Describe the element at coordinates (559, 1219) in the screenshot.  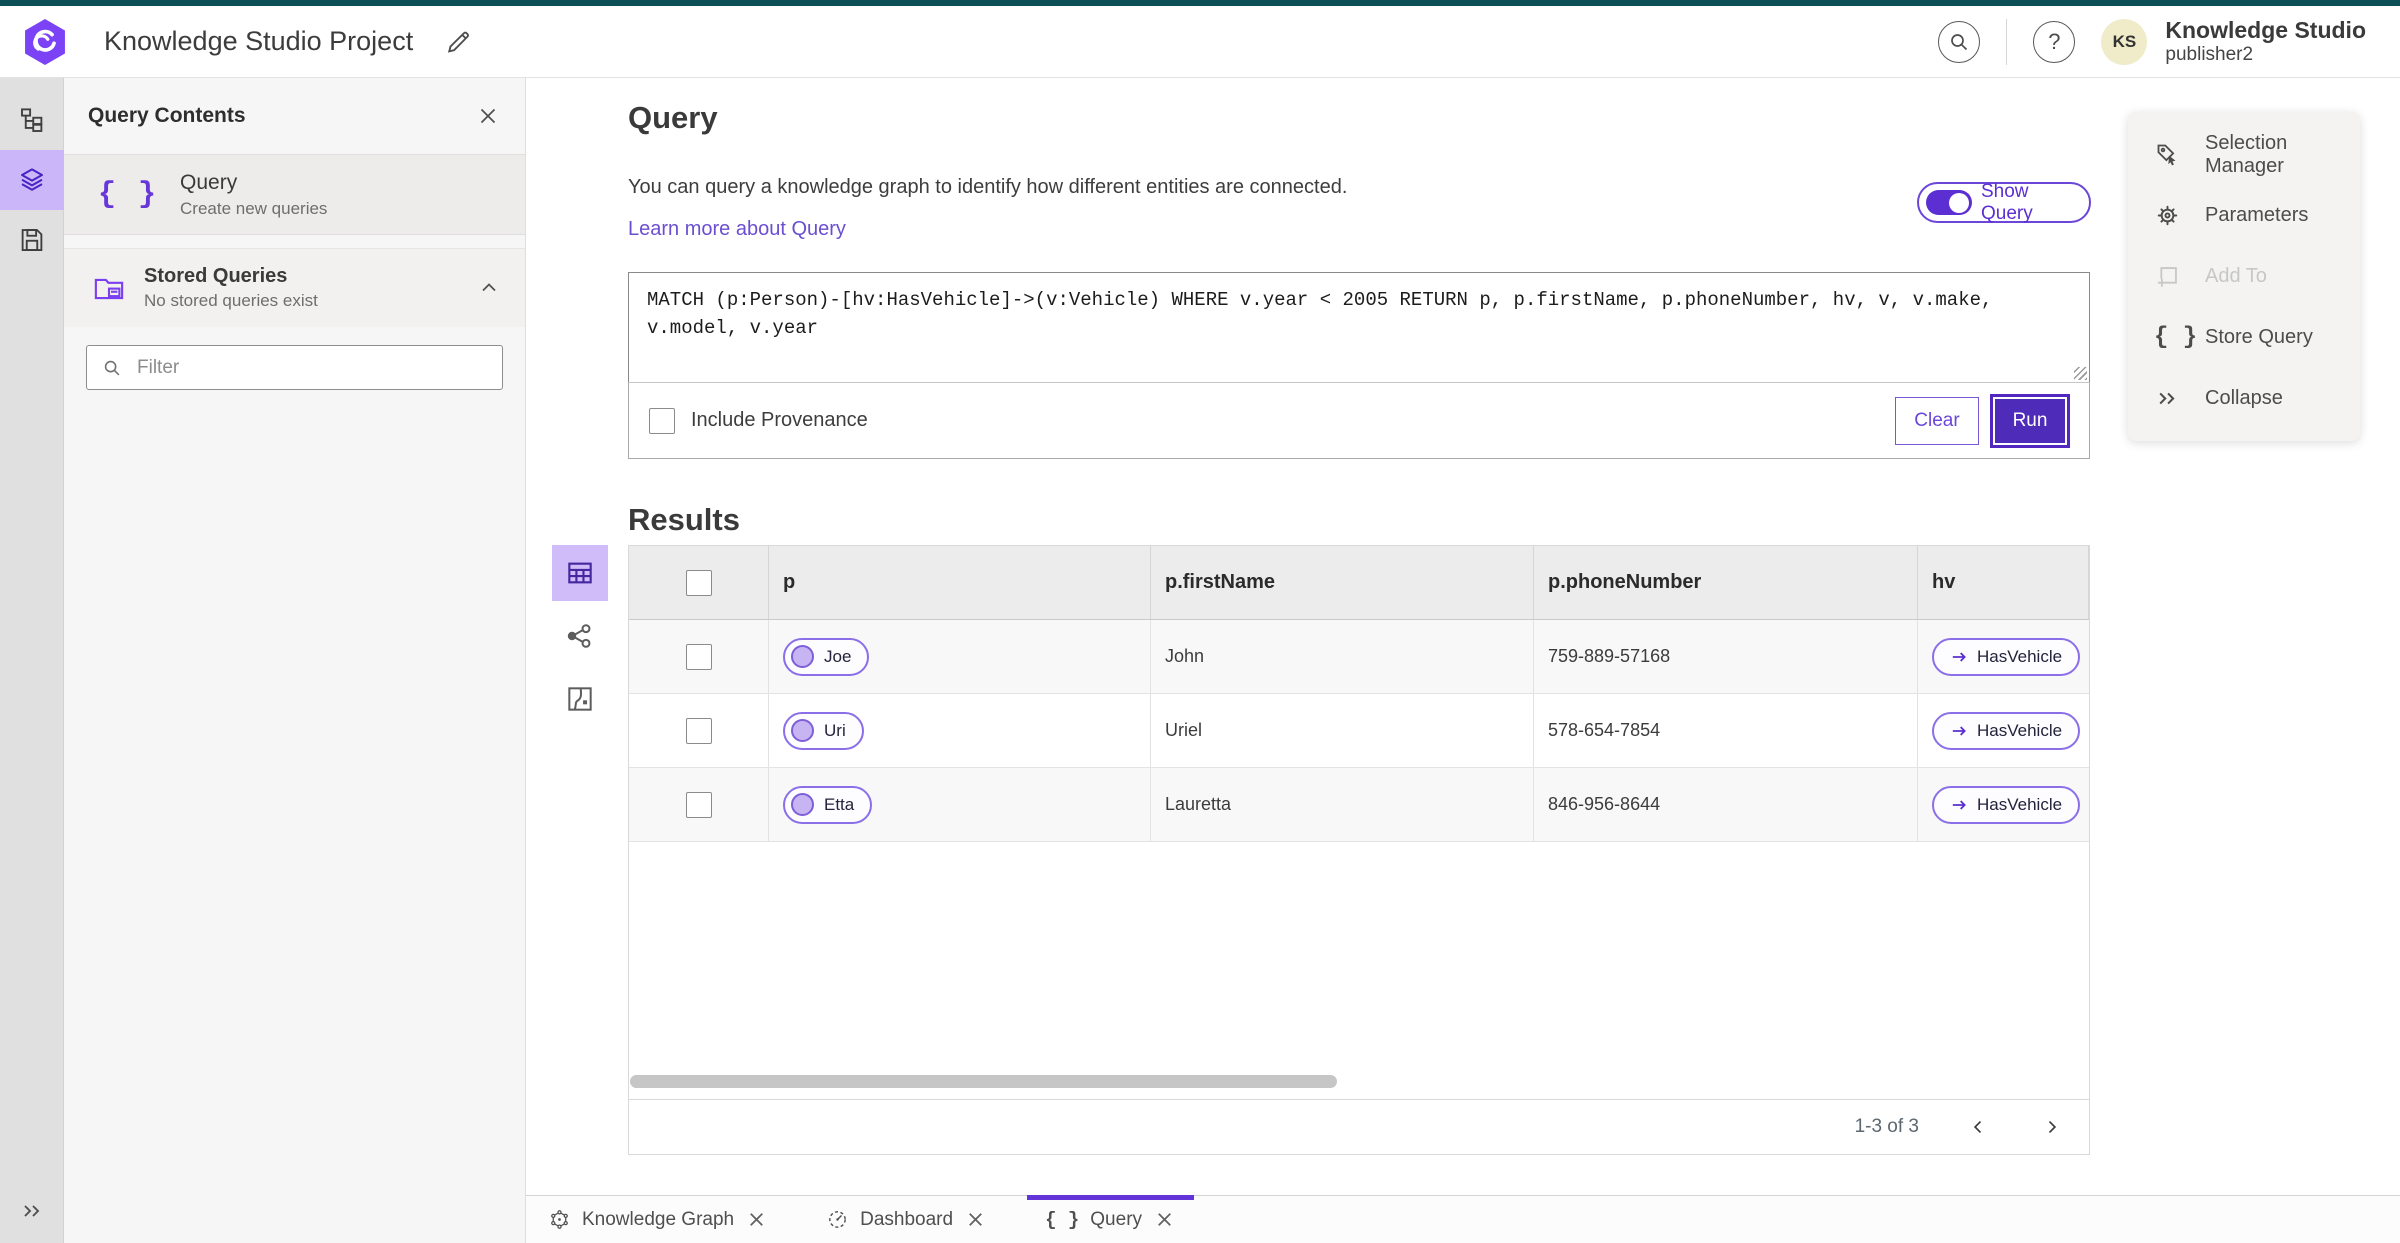
I see `knowledge-graph-icon` at that location.